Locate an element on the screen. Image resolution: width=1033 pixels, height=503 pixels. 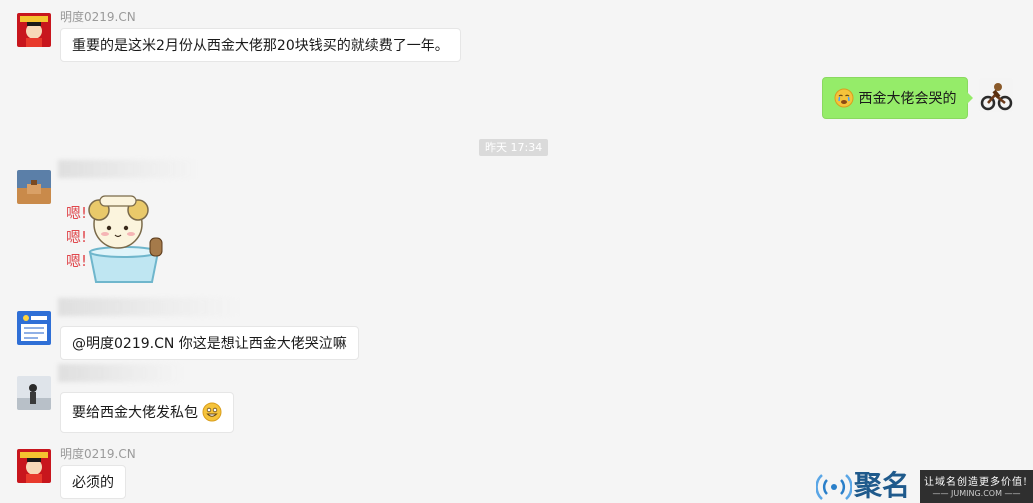
avatar-member-person is located at coordinates (34, 393).